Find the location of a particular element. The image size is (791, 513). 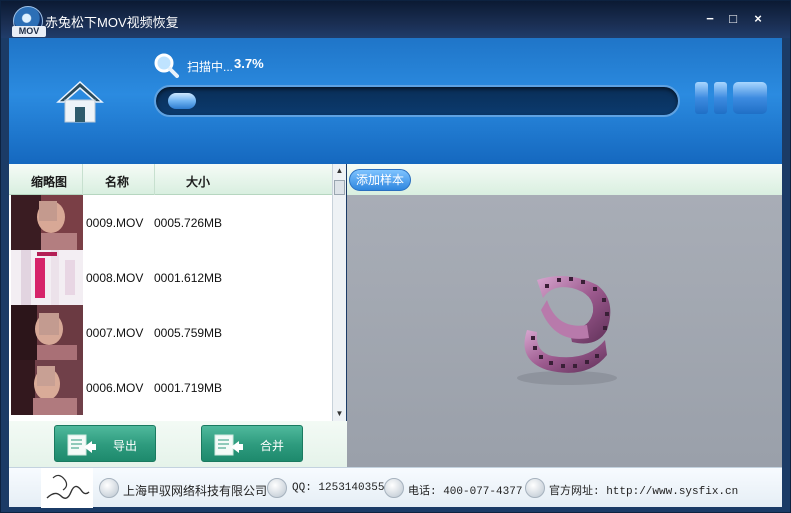

list-header: 缩略图 名称 大小 is located at coordinates (170, 179).